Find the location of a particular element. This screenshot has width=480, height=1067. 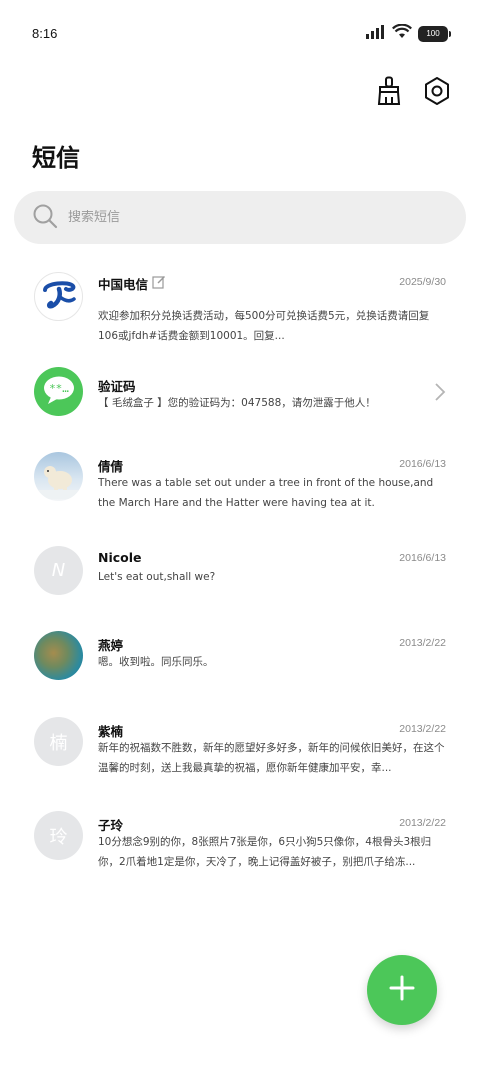

wifi-icon is located at coordinates (402, 33).